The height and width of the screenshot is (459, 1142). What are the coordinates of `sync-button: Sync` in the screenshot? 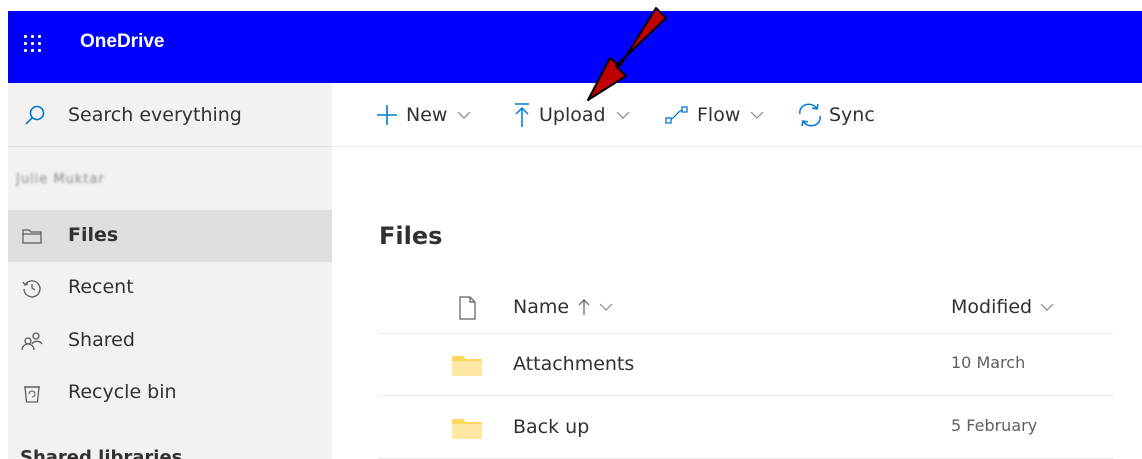 It's located at (836, 115).